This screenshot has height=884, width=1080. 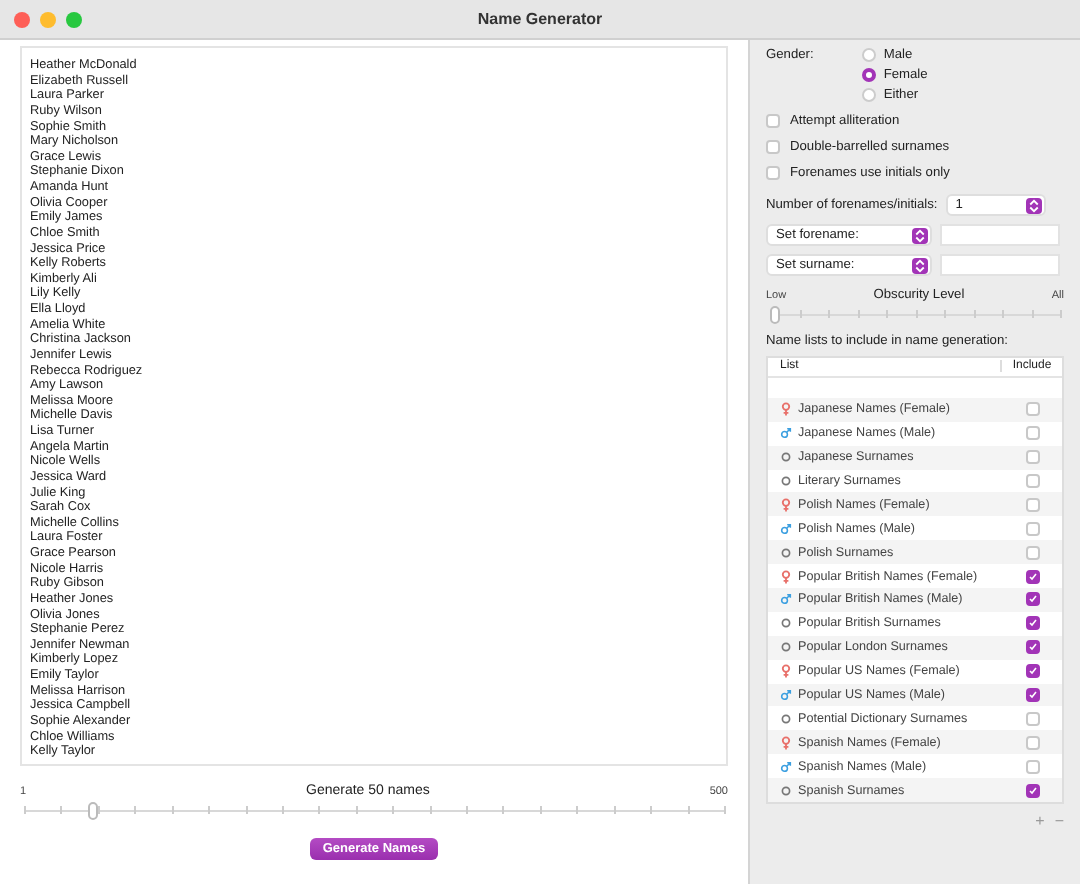 I want to click on radio-button, so click(x=868, y=75).